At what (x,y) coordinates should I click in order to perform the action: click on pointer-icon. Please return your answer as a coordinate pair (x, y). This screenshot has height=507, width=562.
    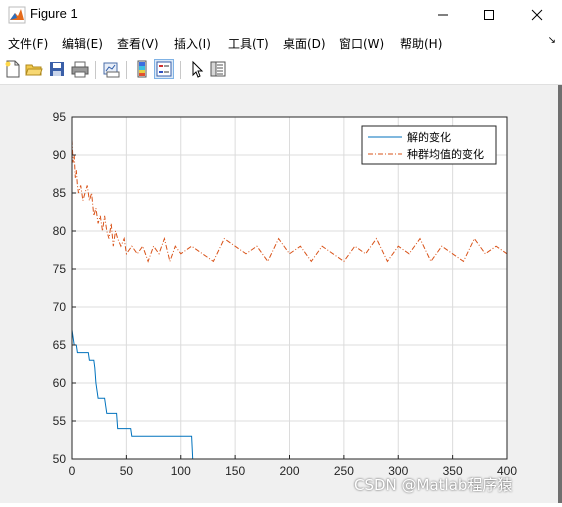
    Looking at the image, I should click on (197, 69).